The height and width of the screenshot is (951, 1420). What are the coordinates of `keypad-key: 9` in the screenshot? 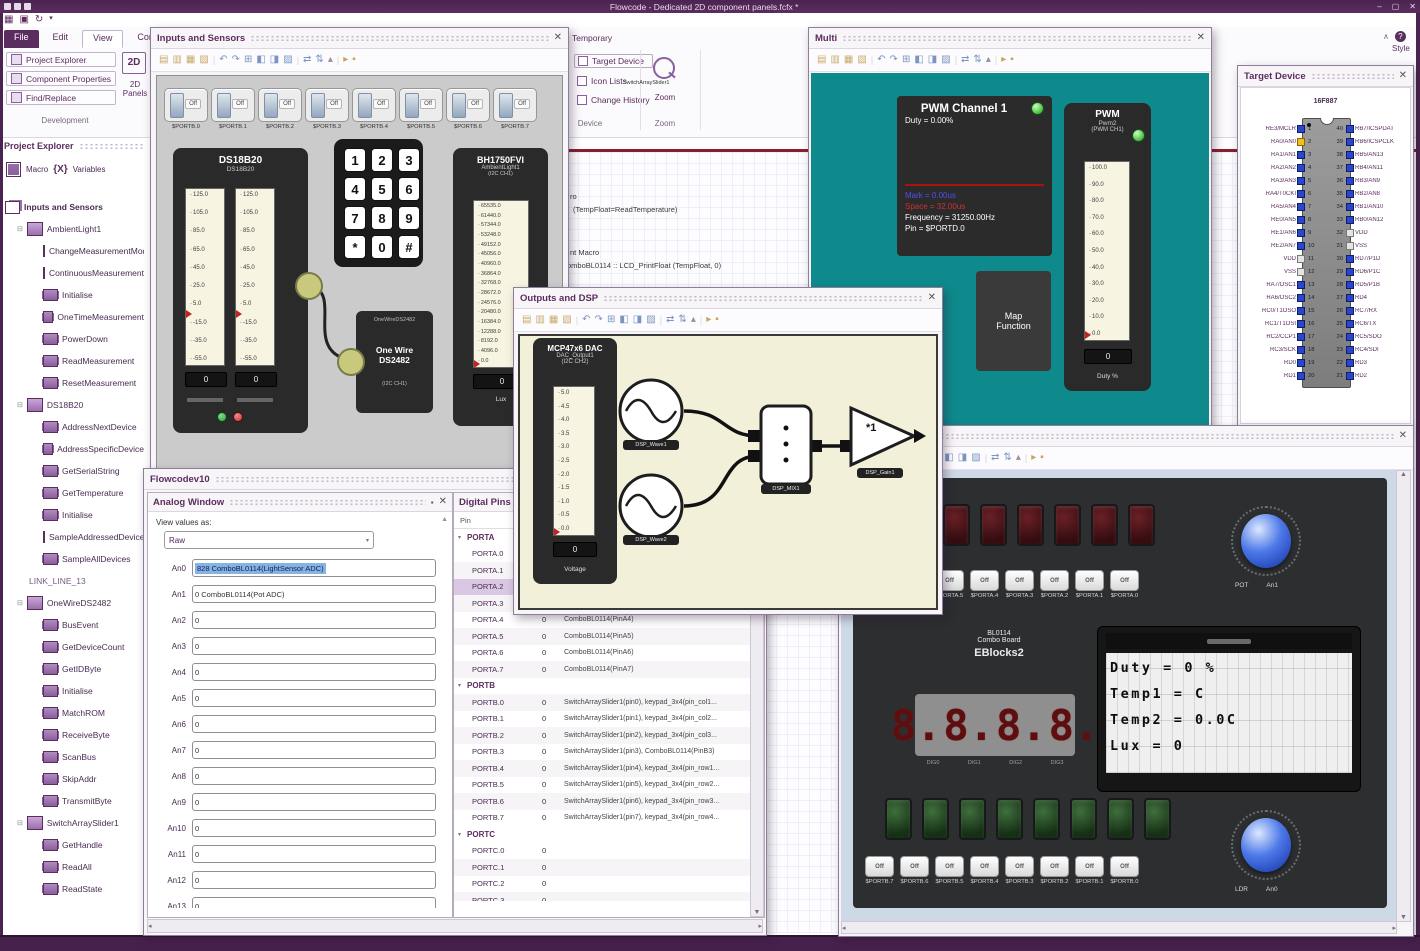 It's located at (409, 218).